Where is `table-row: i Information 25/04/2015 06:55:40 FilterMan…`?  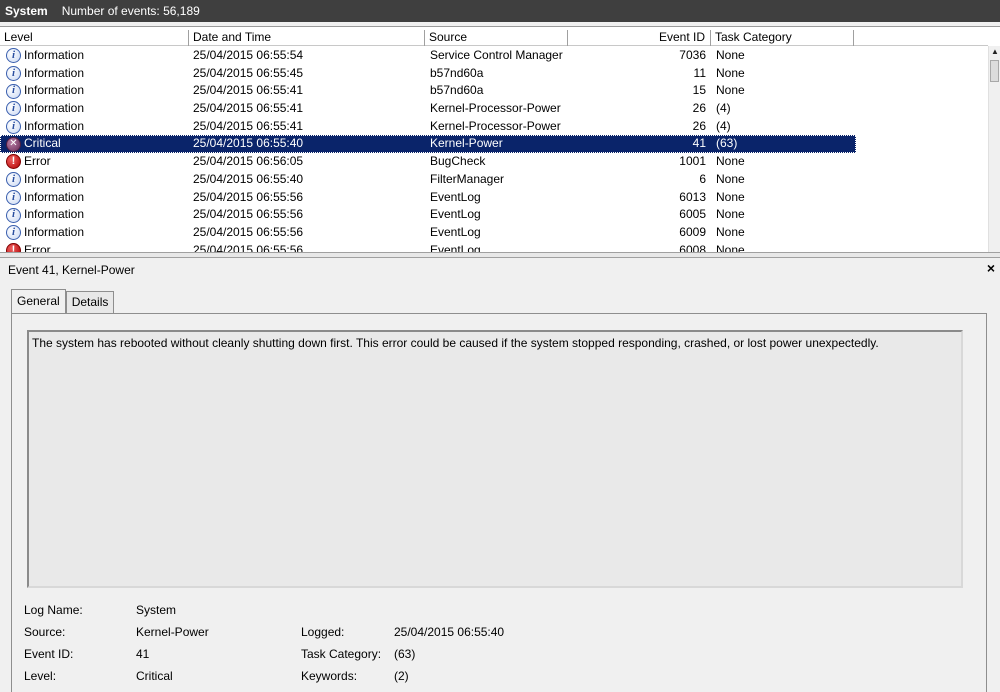
table-row: i Information 25/04/2015 06:55:40 FilterMan… is located at coordinates (494, 180).